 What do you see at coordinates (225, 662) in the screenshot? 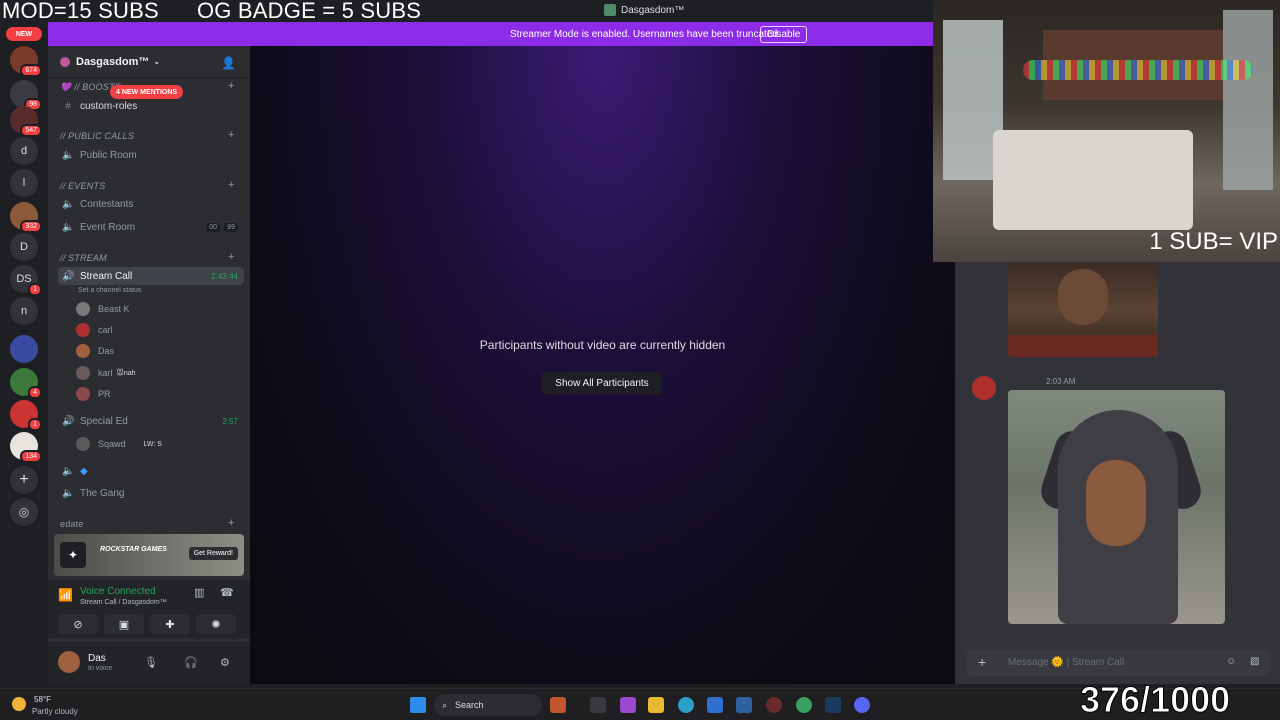
I see `gear-icon: ⚙` at bounding box center [225, 662].